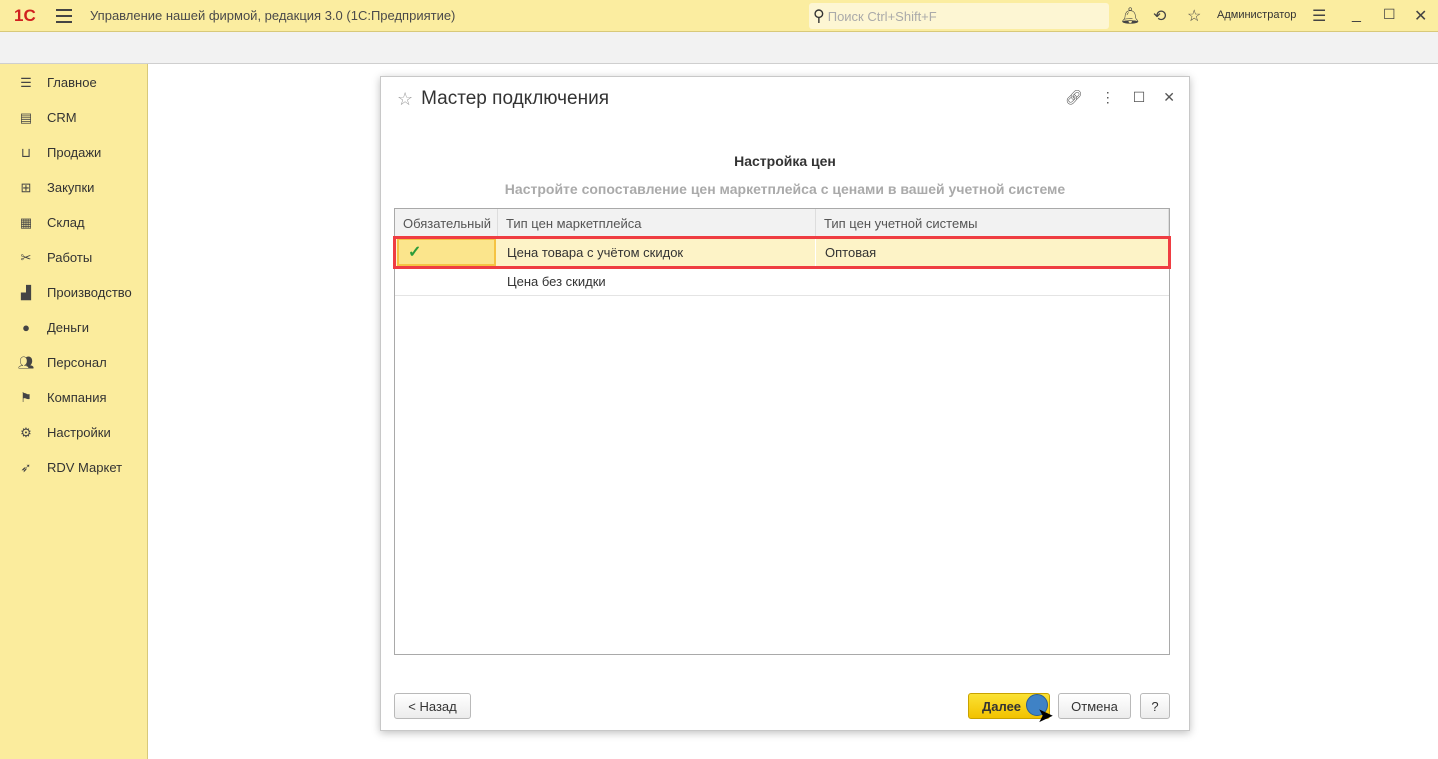  I want to click on search-input: ⚲ Поиск Ctrl+Shift+F, so click(959, 16).